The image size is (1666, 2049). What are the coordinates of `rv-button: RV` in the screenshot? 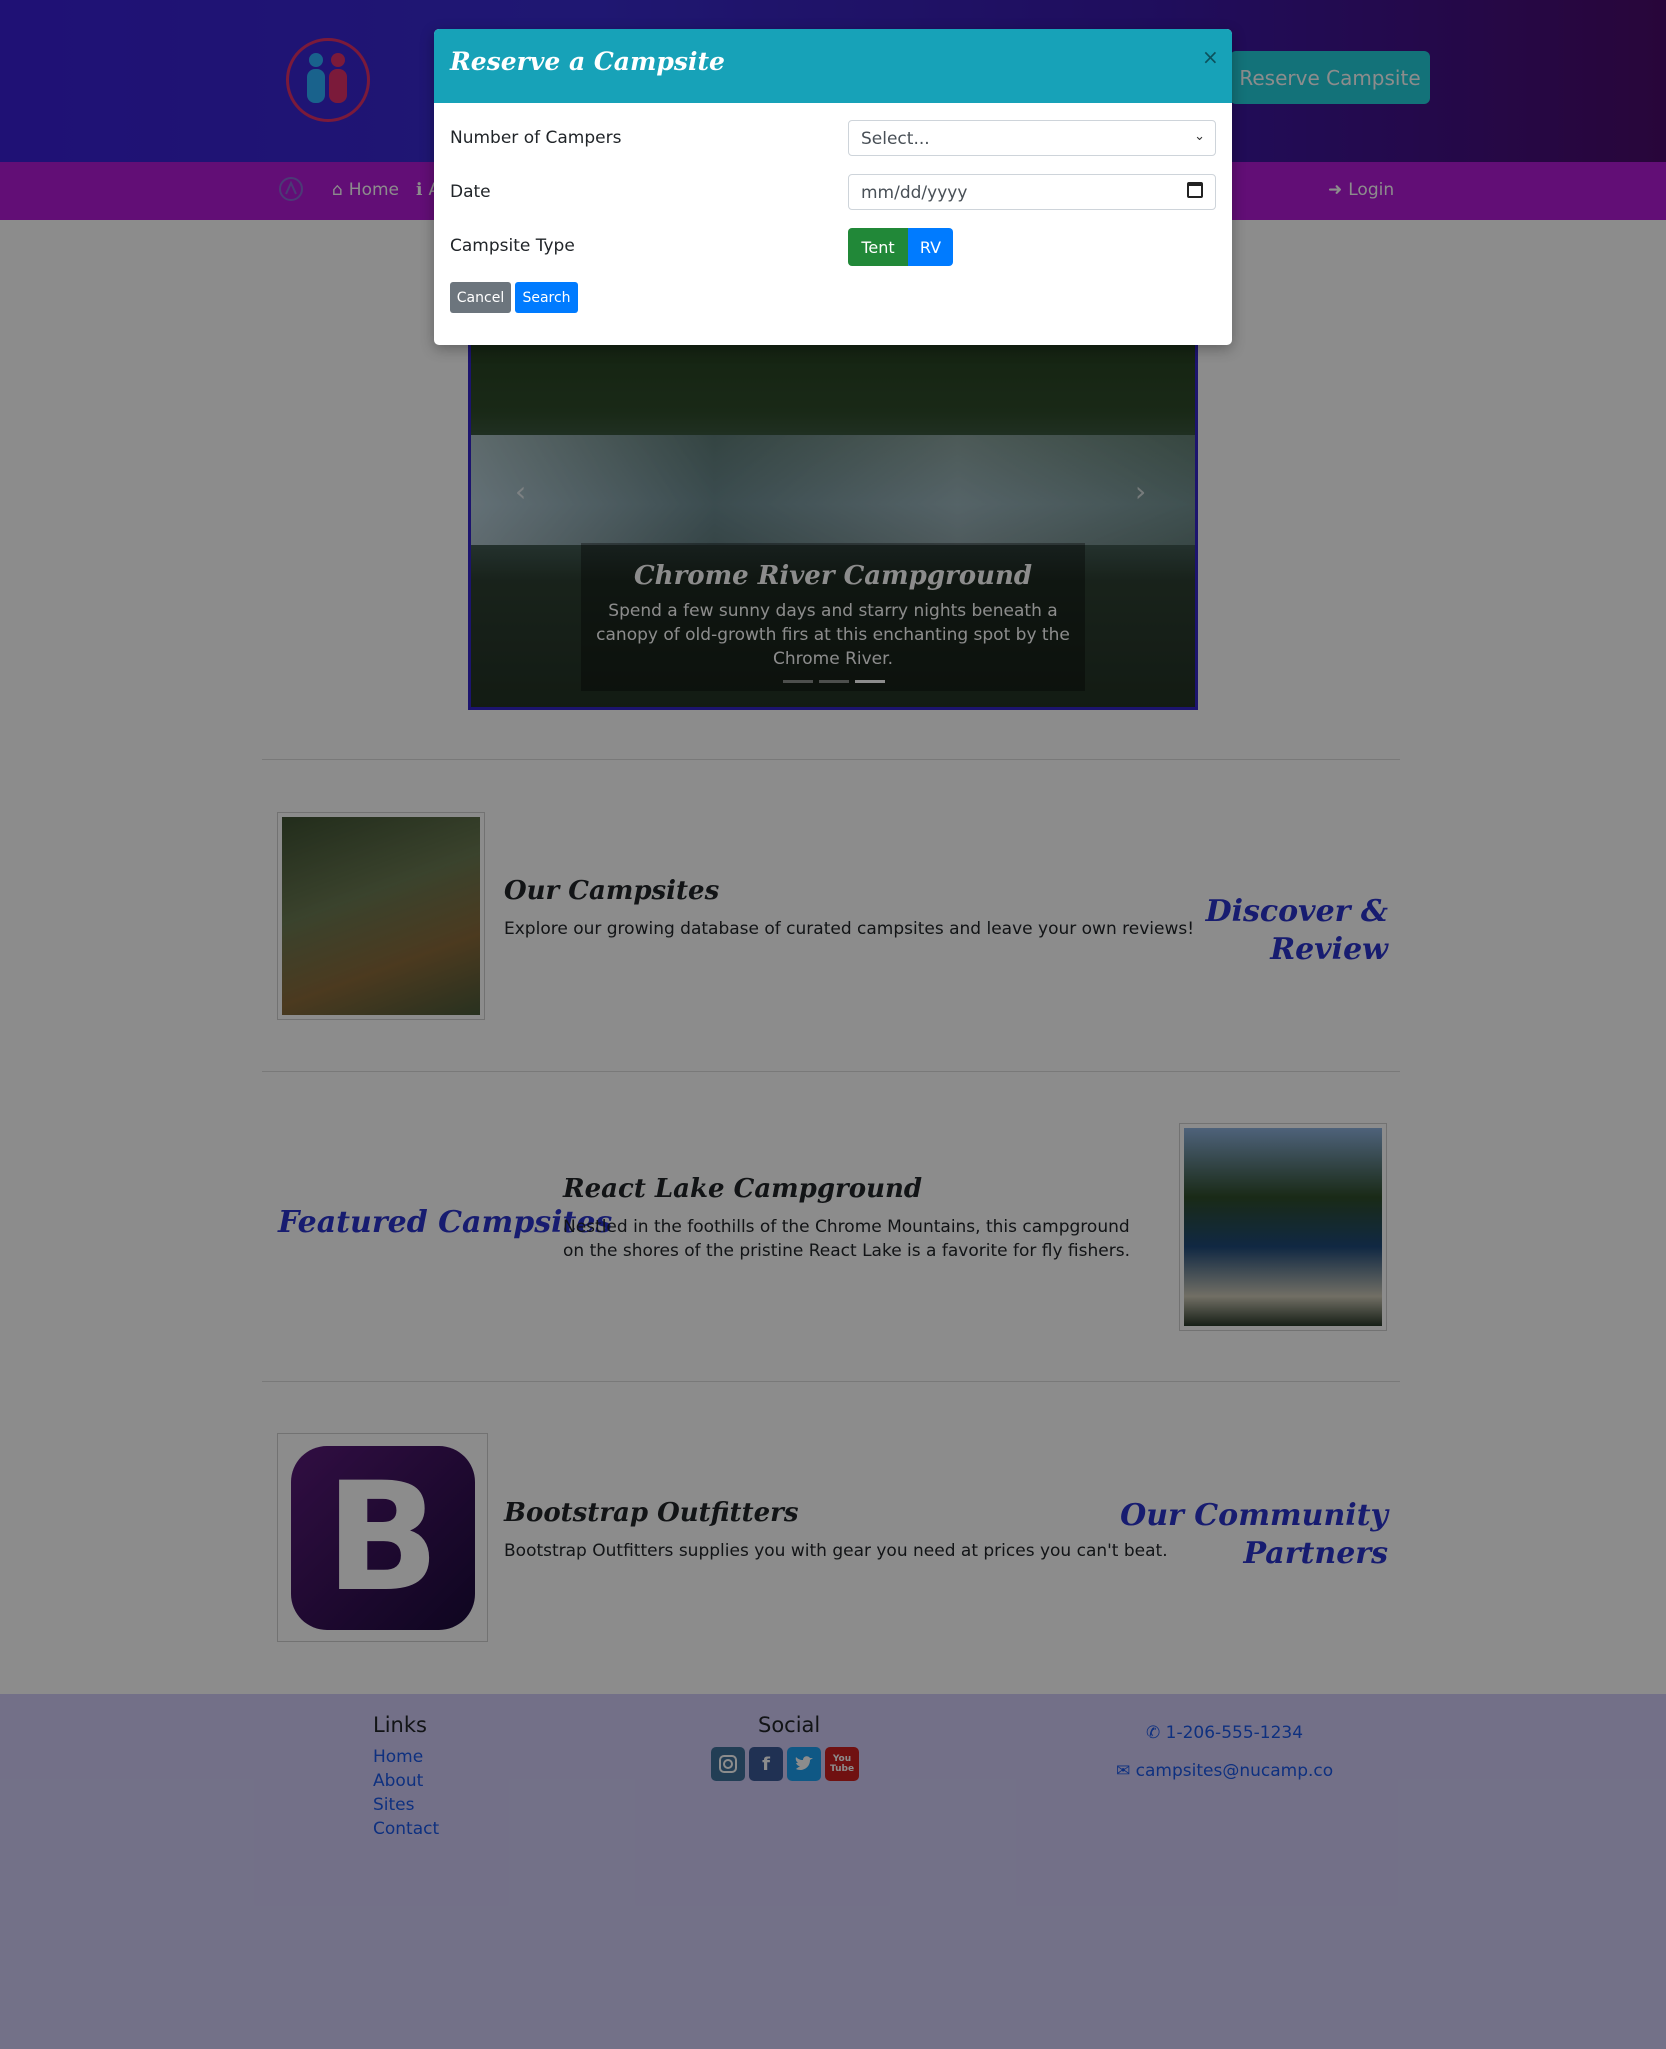 It's located at (930, 247).